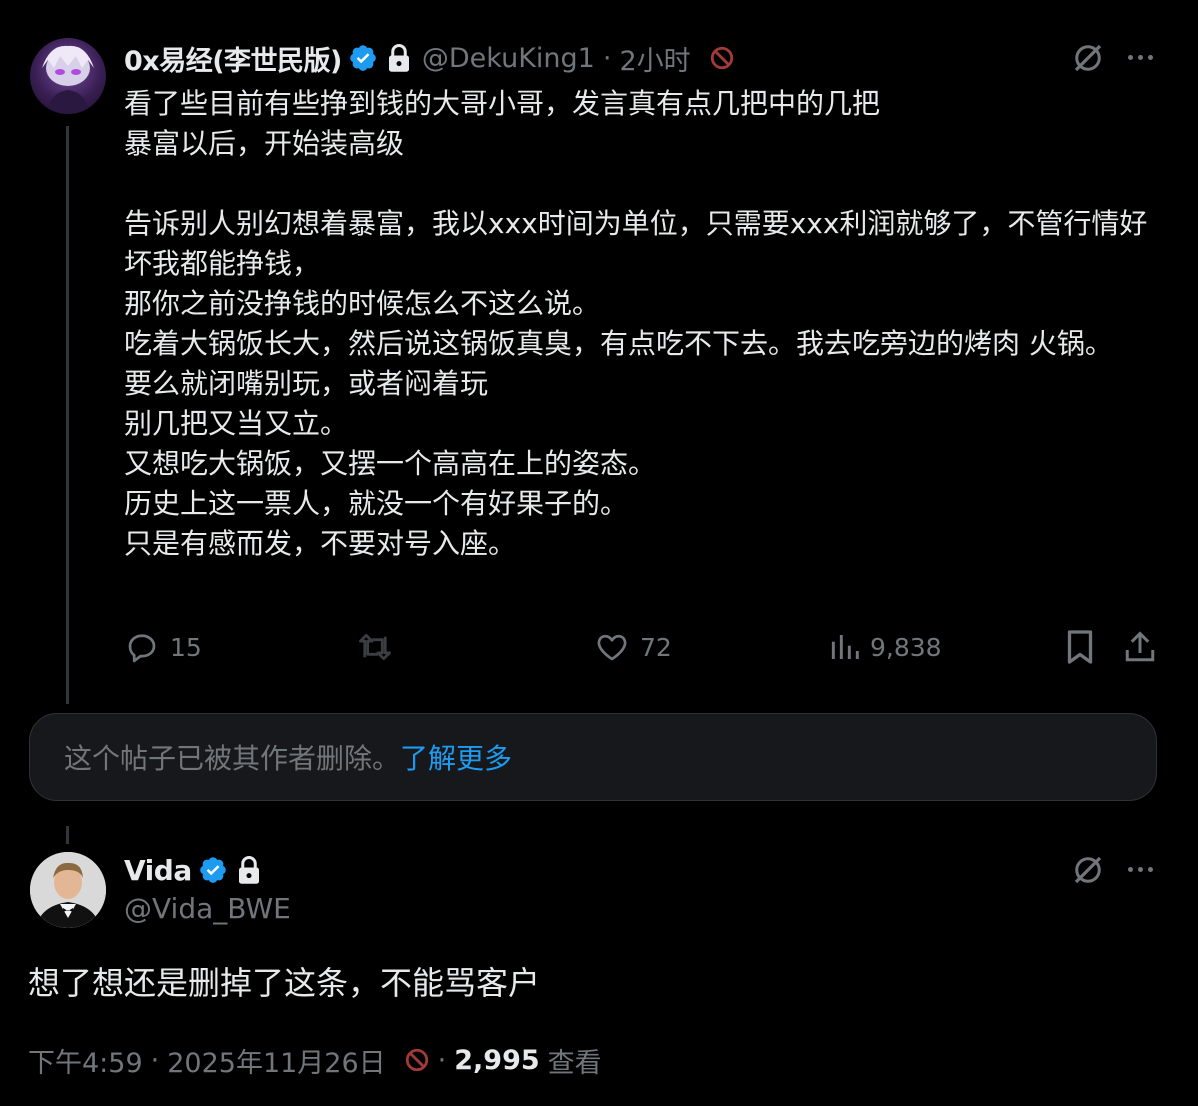 The width and height of the screenshot is (1198, 1106). Describe the element at coordinates (593, 757) in the screenshot. I see `deleted-post-notice: 这个帖子已被其作者删除。 了解更多` at that location.